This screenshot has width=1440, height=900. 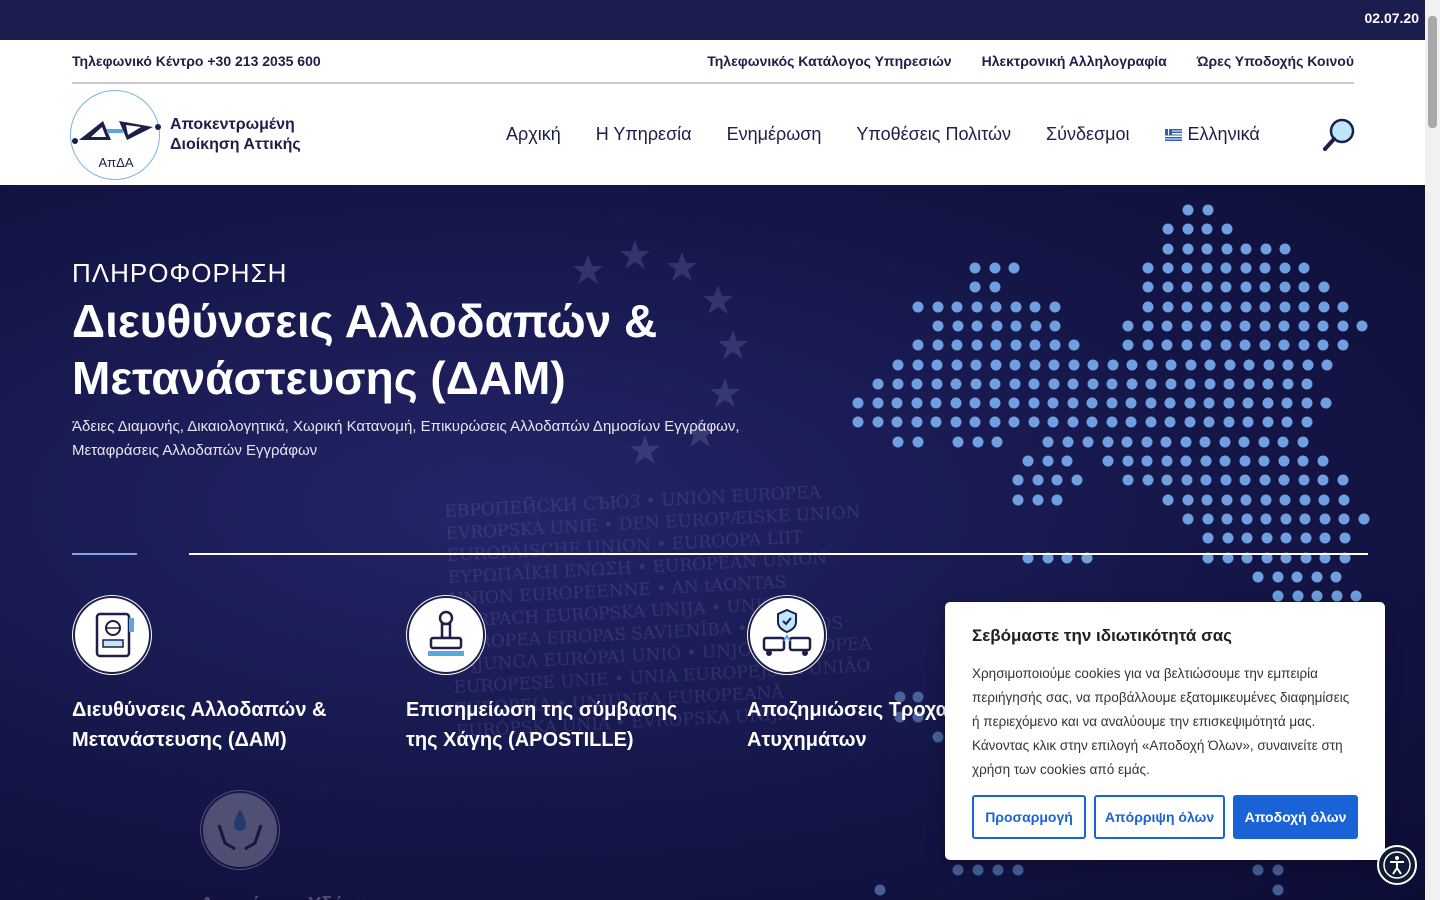 I want to click on nav-news: Ενημέρωση, so click(x=774, y=134).